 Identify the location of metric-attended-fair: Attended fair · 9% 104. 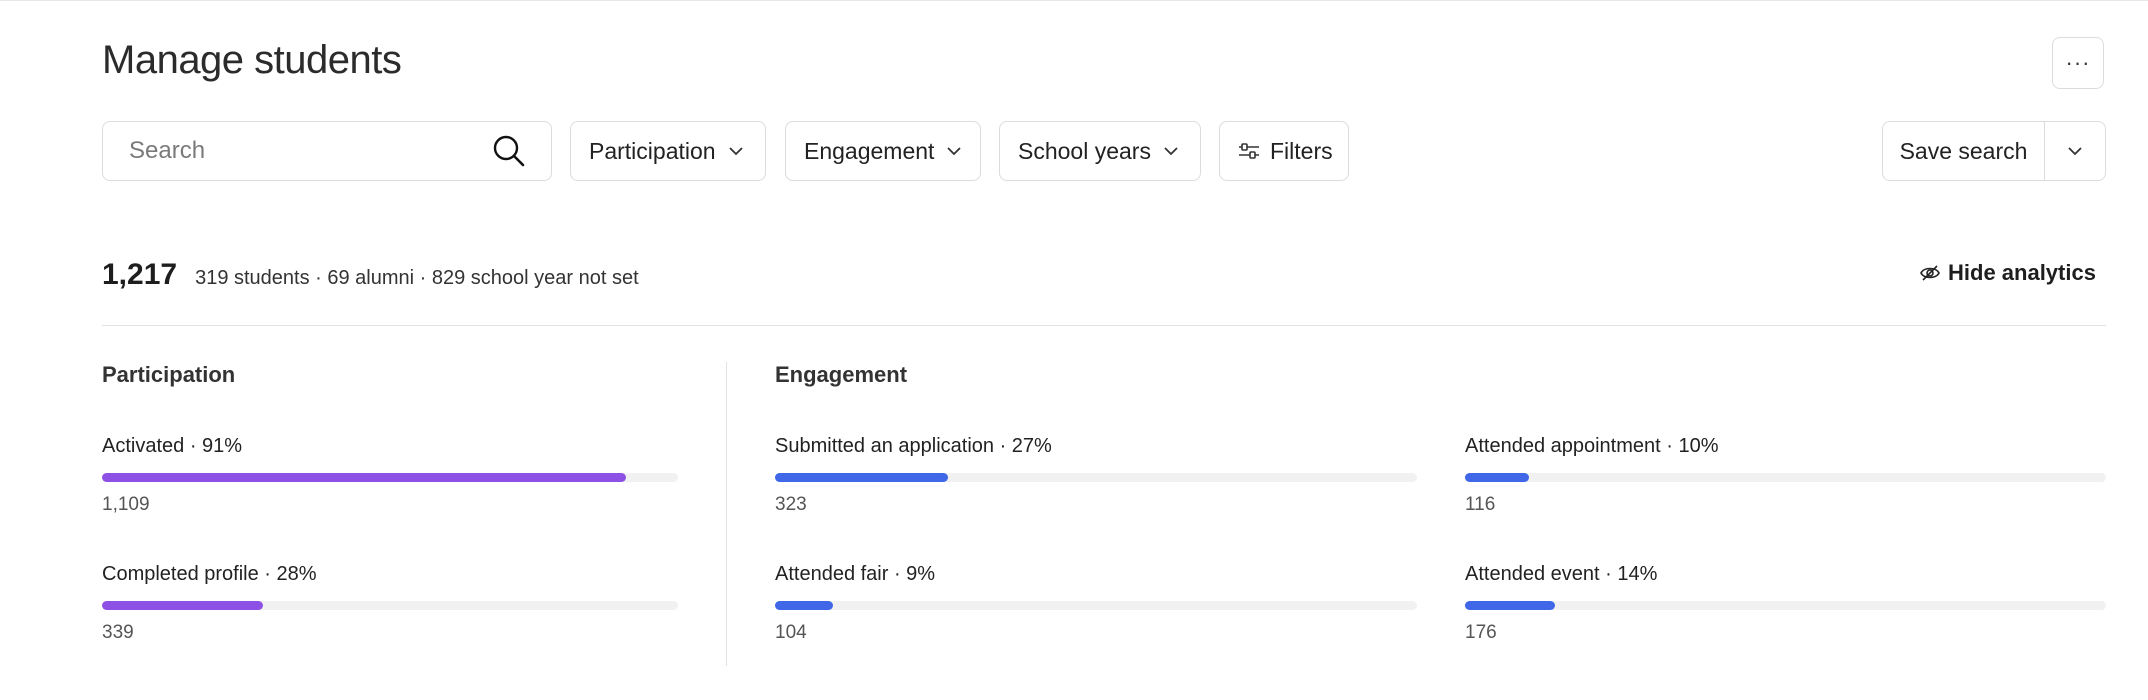
(1096, 602).